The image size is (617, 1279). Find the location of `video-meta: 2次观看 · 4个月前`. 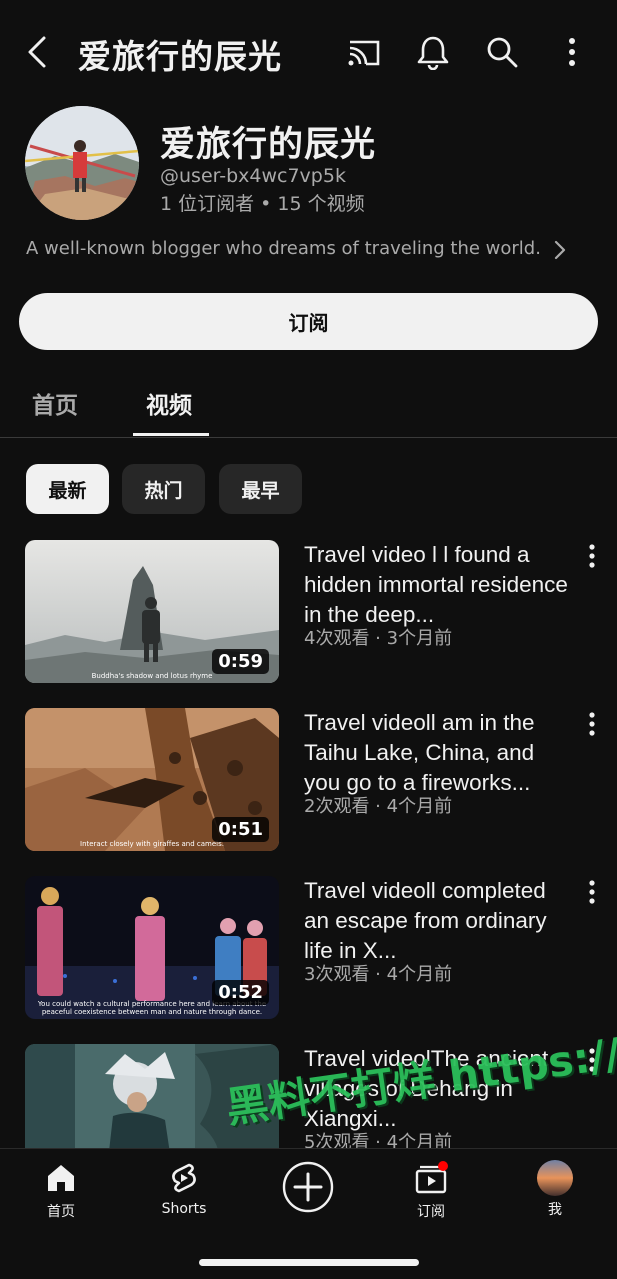

video-meta: 2次观看 · 4个月前 is located at coordinates (378, 806).